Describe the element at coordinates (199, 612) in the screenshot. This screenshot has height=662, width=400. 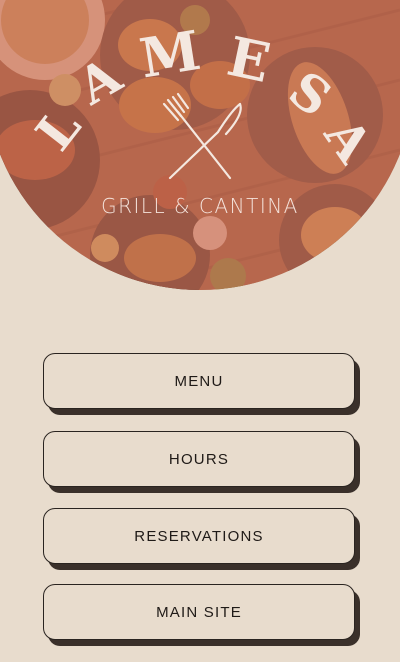
I see `main-site-button: MAIN SITE` at that location.